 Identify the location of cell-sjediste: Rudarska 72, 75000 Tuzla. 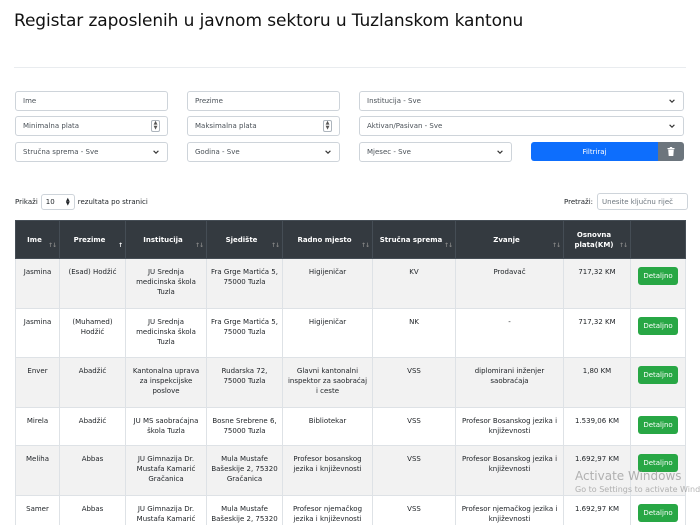
(244, 382).